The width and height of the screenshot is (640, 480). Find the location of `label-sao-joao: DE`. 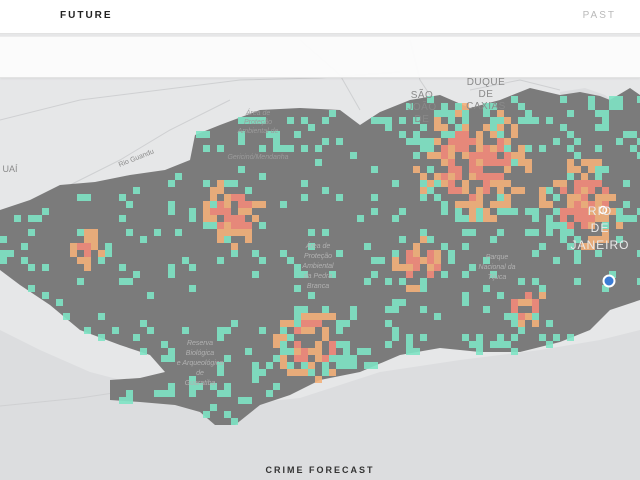

label-sao-joao: DE is located at coordinates (422, 119).